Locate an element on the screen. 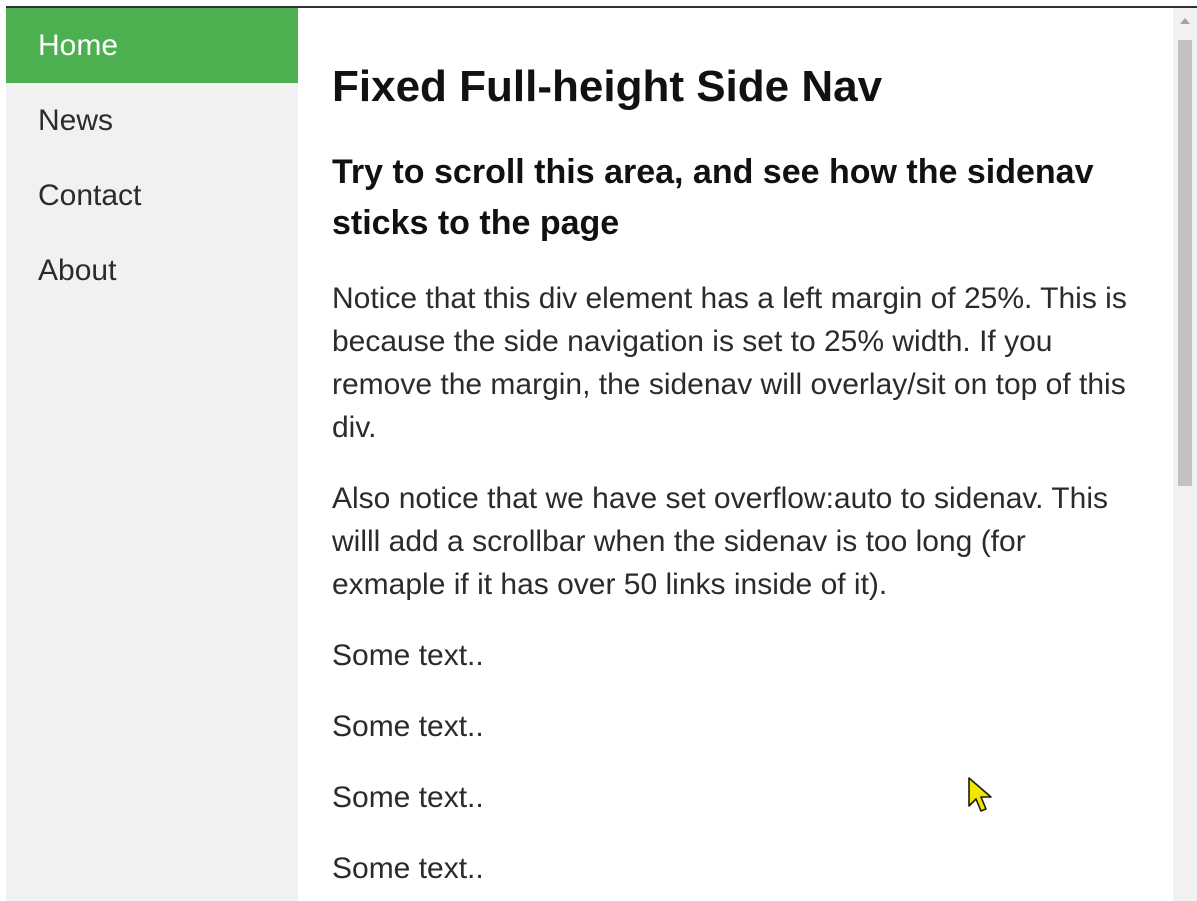 This screenshot has height=901, width=1197. sidenav-item-news: News is located at coordinates (152, 120).